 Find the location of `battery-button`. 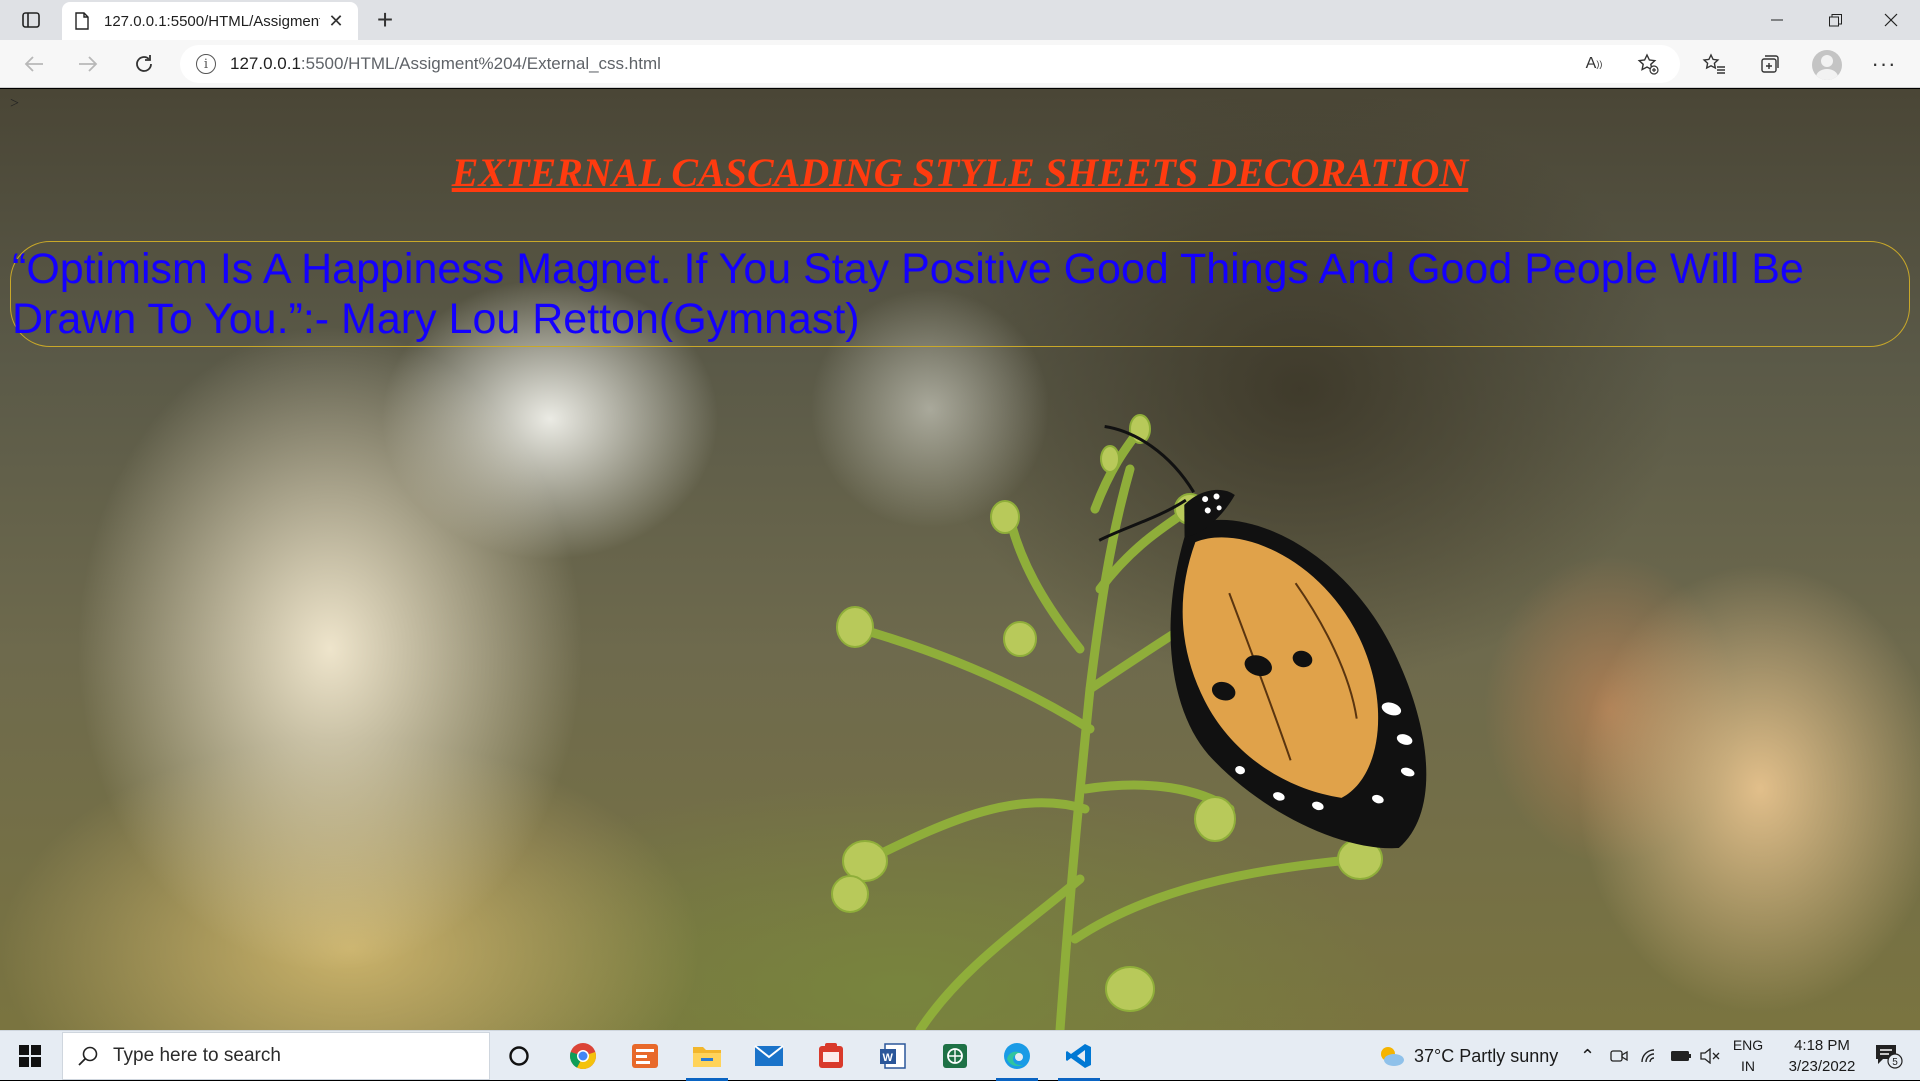

battery-button is located at coordinates (1681, 1056).